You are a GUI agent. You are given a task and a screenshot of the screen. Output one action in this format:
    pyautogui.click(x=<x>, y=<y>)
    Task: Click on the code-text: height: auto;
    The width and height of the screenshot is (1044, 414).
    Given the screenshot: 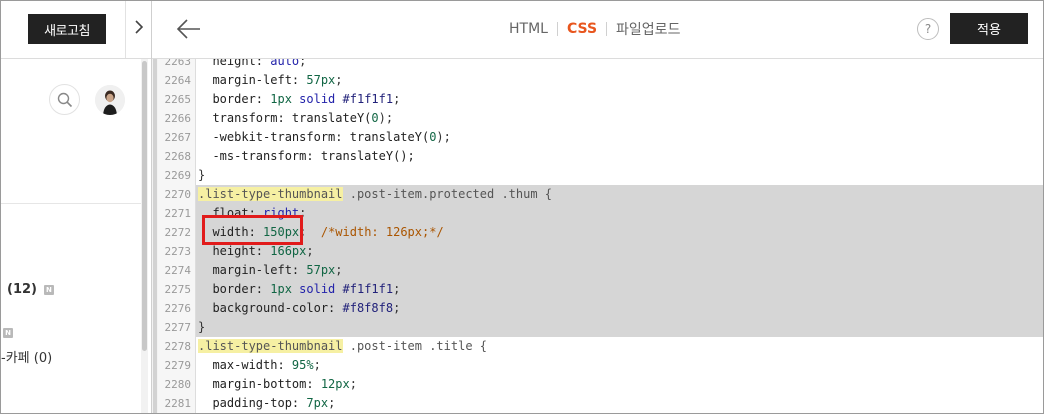 What is the action you would take?
    pyautogui.click(x=619, y=65)
    